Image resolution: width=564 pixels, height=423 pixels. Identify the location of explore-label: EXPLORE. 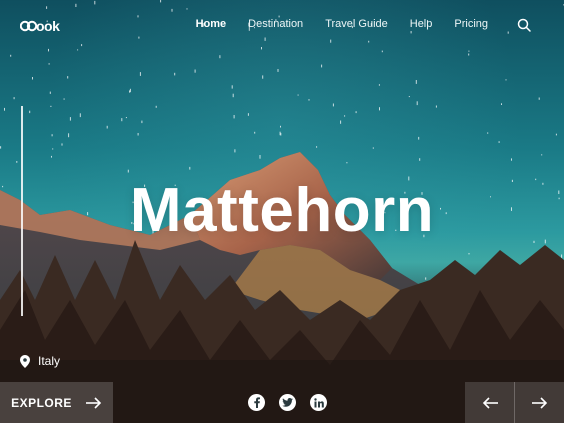
(41, 402).